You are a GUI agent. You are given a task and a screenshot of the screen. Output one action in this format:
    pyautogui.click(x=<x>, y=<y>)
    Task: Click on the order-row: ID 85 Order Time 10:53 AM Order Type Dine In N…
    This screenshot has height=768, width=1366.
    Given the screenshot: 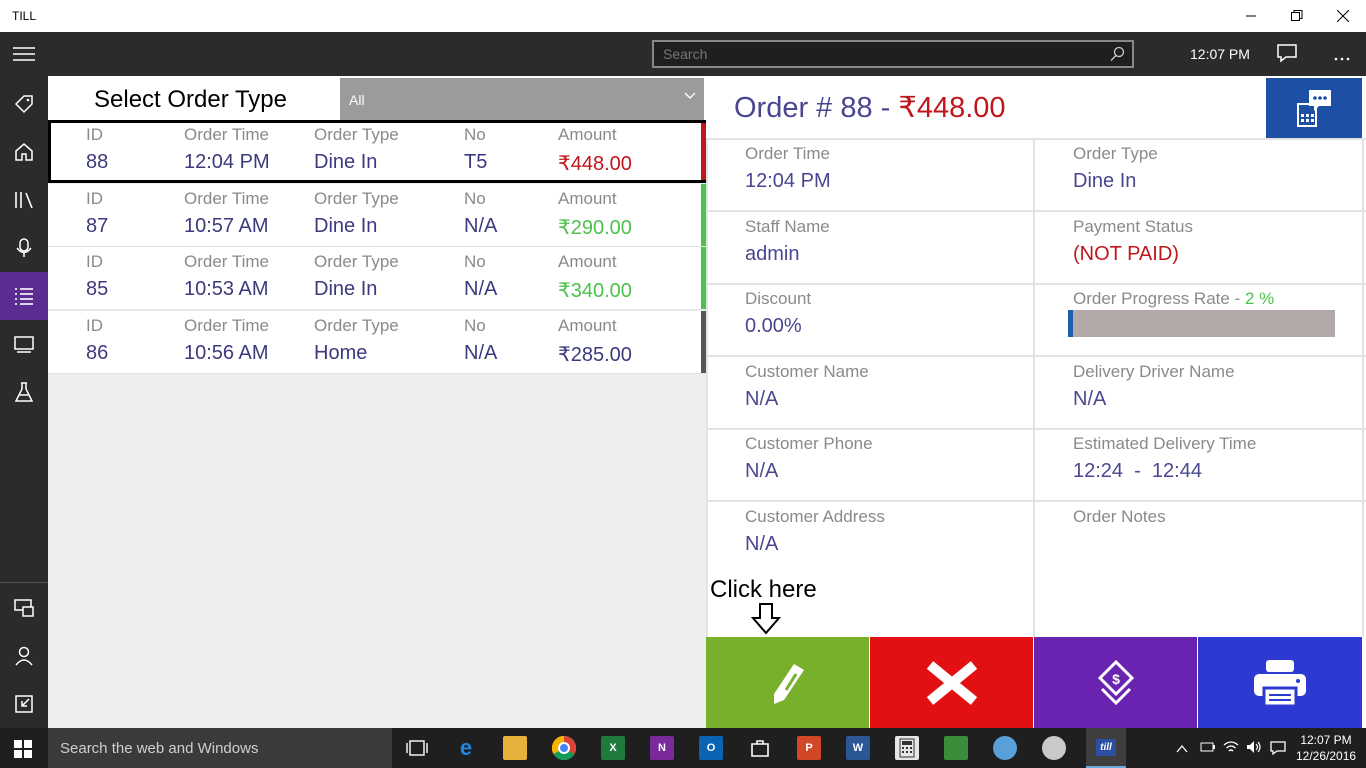 What is the action you would take?
    pyautogui.click(x=377, y=278)
    